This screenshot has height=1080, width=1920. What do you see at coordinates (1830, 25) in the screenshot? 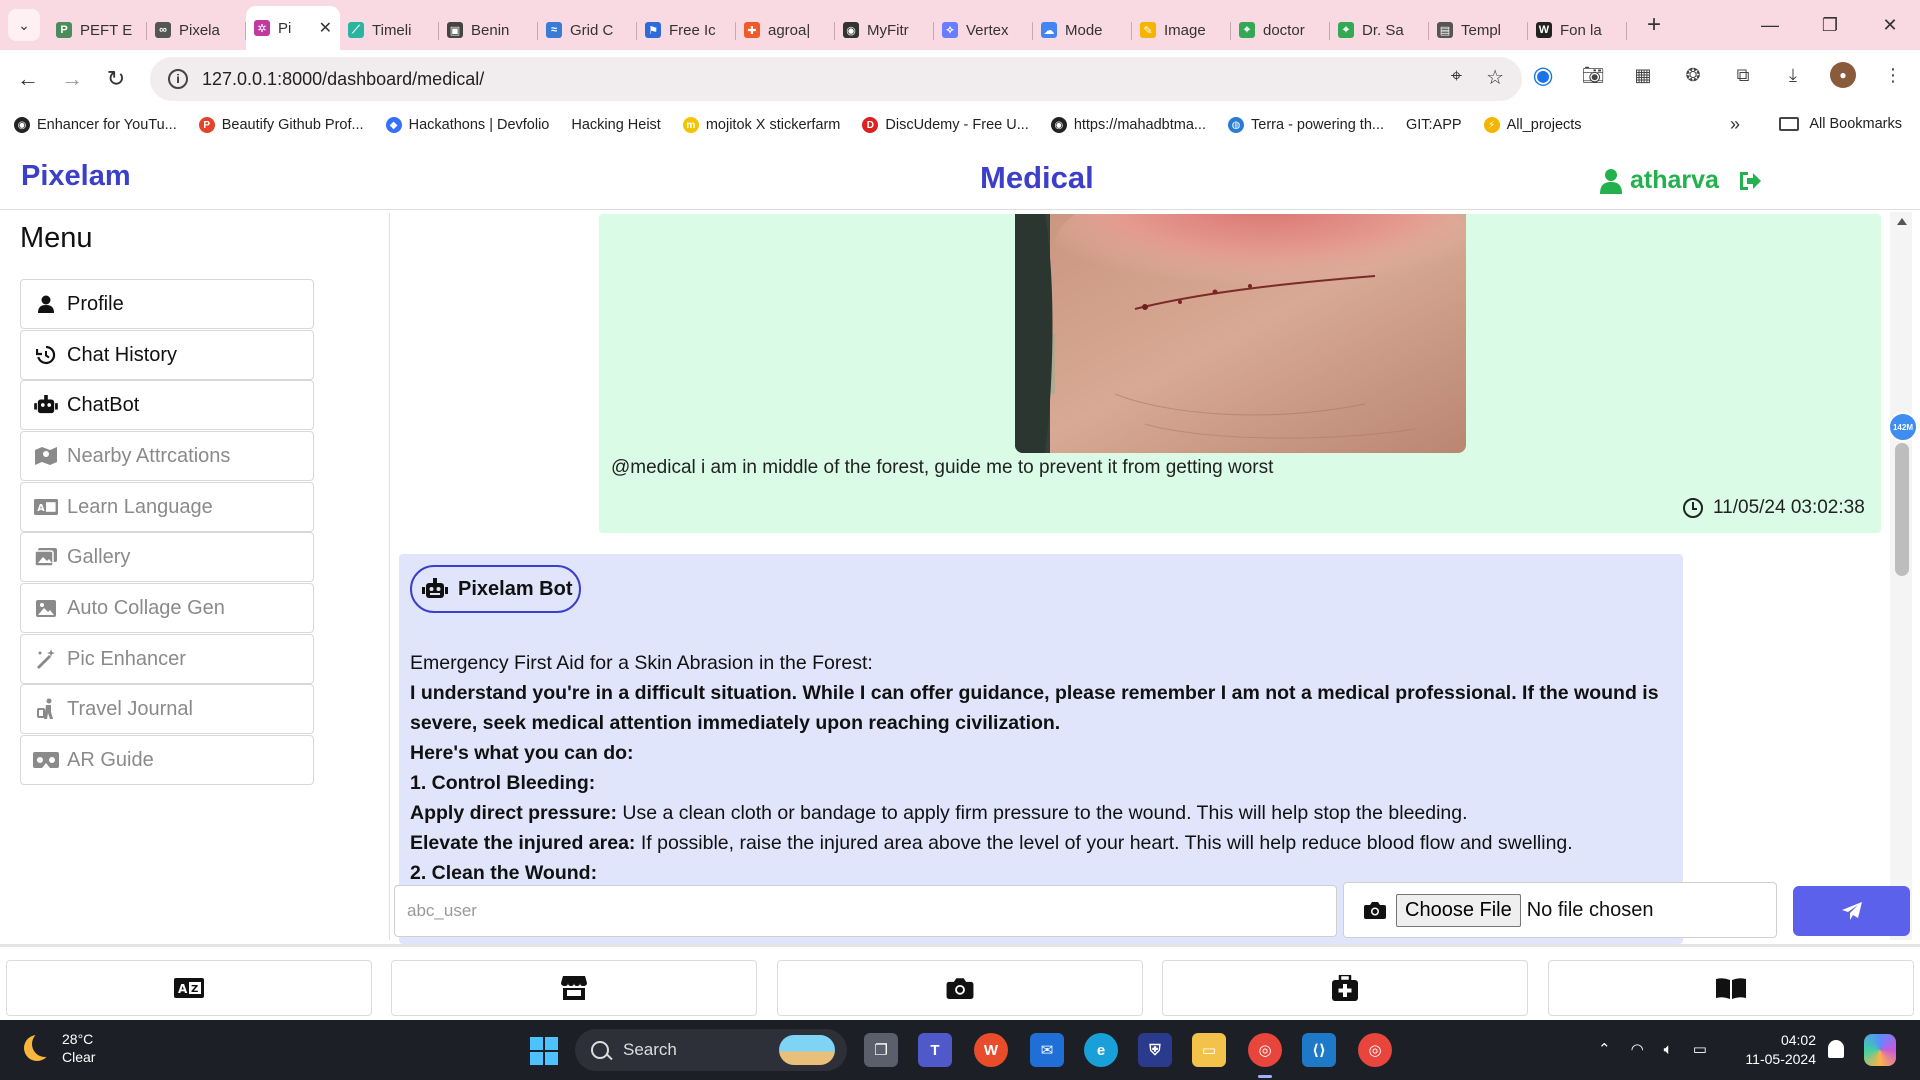
I see `maximize-icon: ❐` at bounding box center [1830, 25].